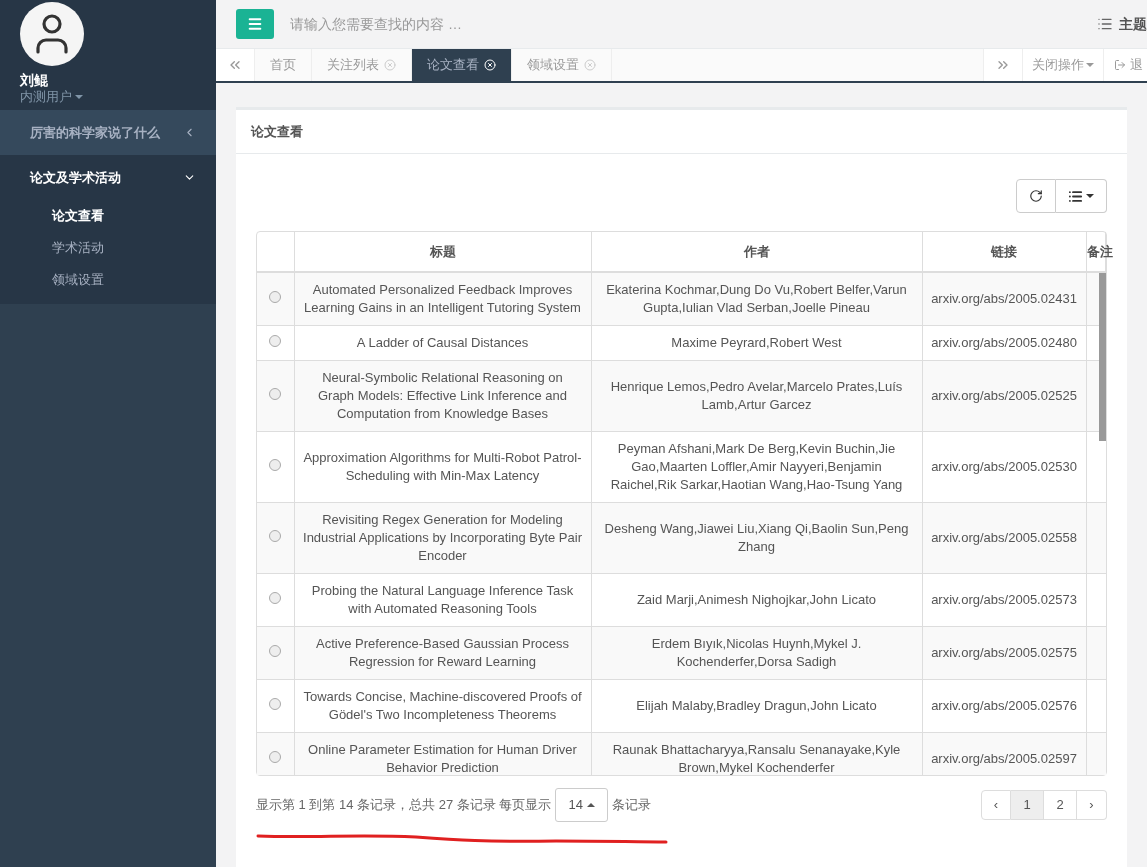 This screenshot has height=867, width=1147. What do you see at coordinates (442, 652) in the screenshot?
I see `title-cell: Active Preference-Based Gaussian Process Regression for Reward Learning` at bounding box center [442, 652].